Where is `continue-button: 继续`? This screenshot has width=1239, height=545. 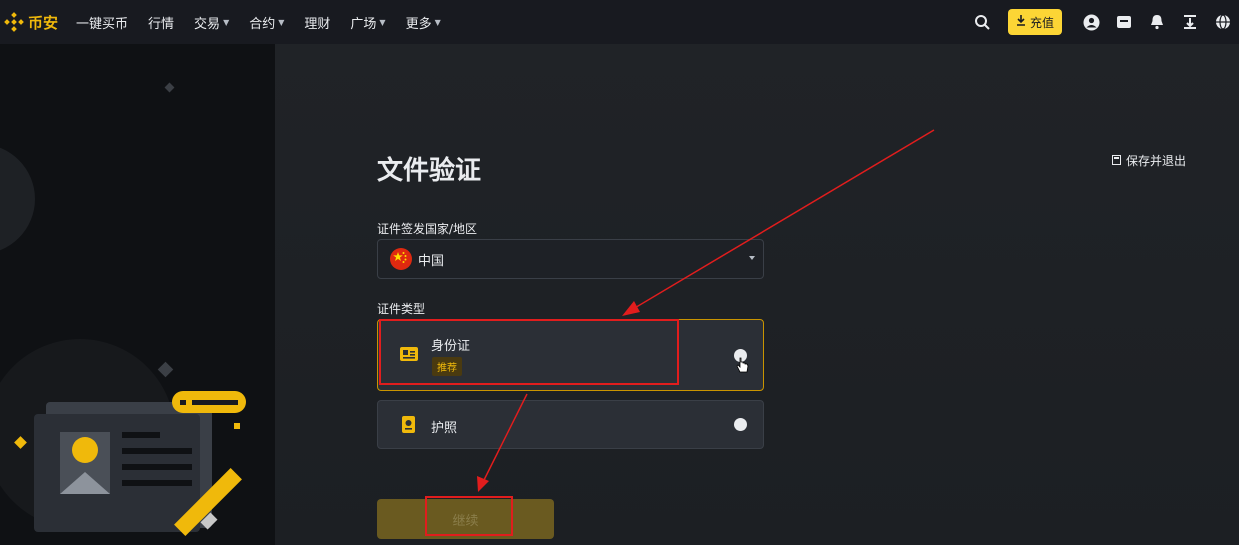 continue-button: 继续 is located at coordinates (465, 519).